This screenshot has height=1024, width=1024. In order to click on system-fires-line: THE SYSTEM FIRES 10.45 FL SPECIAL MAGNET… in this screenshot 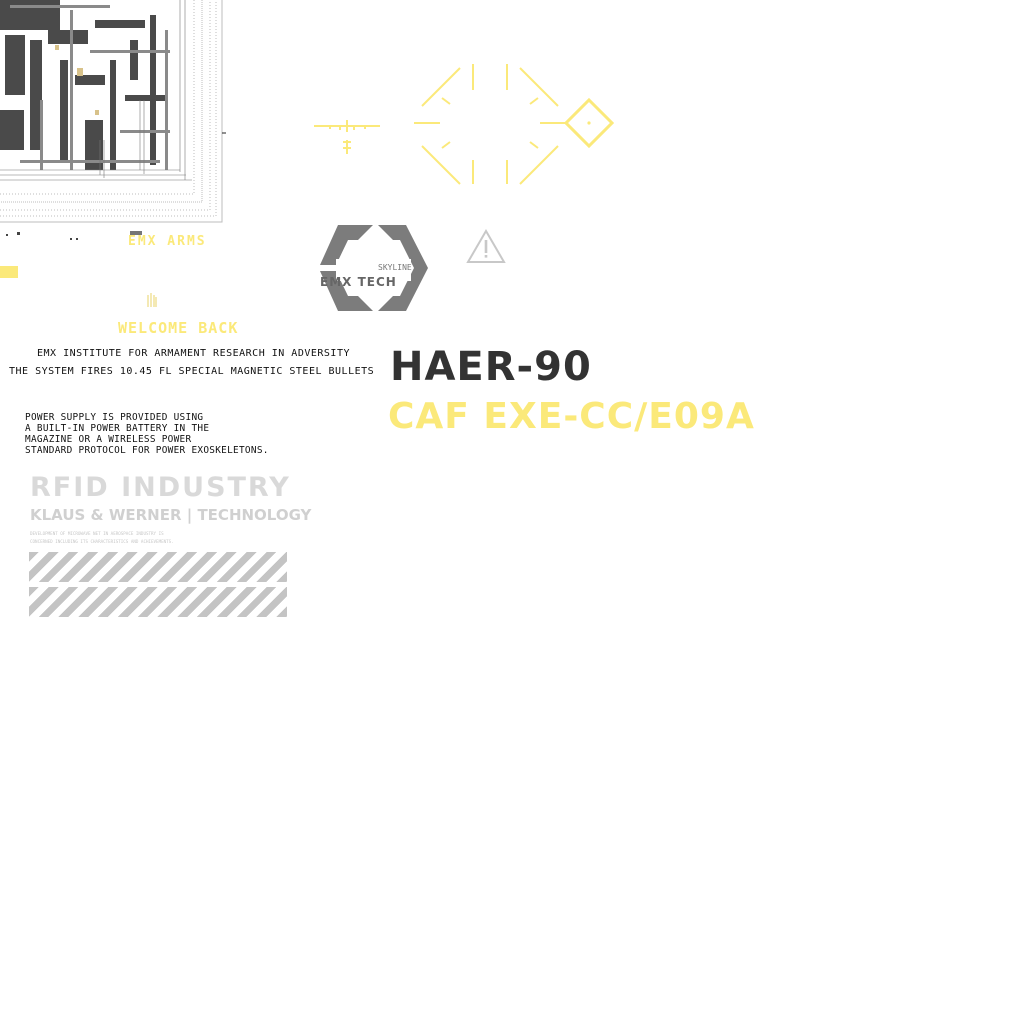, I will do `click(192, 371)`.